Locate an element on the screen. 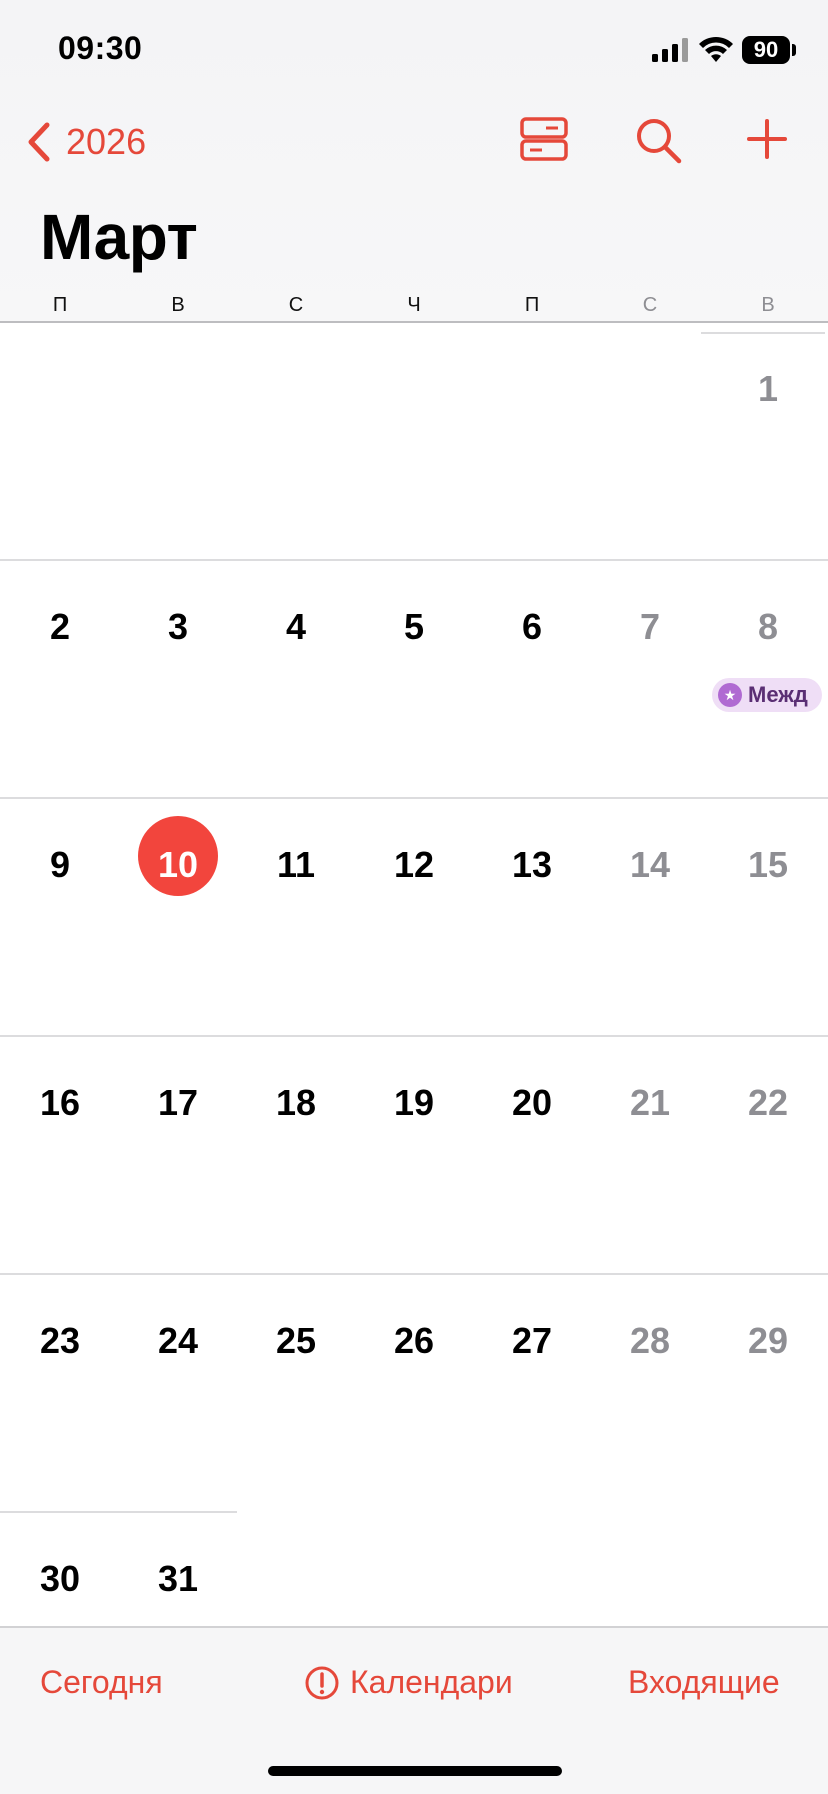 The height and width of the screenshot is (1794, 828). status-time: 09:30 is located at coordinates (100, 48).